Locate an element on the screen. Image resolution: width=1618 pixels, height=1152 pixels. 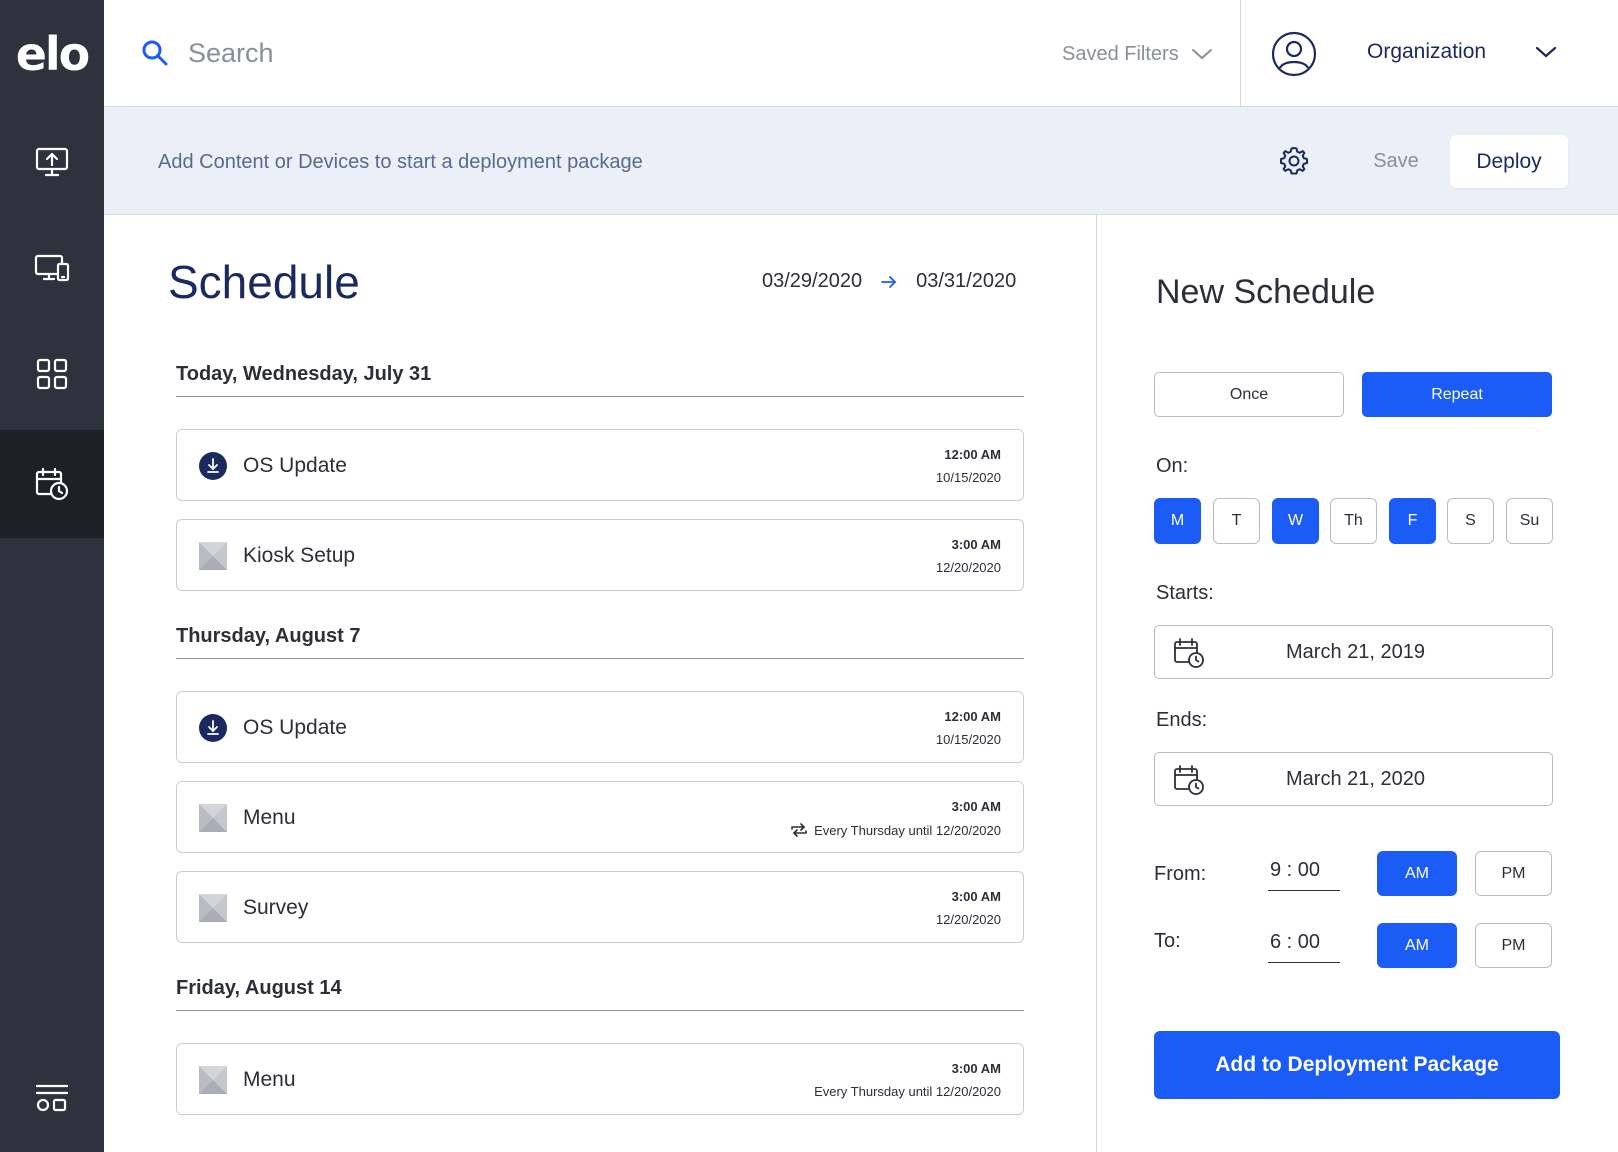
gear-icon is located at coordinates (1294, 161).